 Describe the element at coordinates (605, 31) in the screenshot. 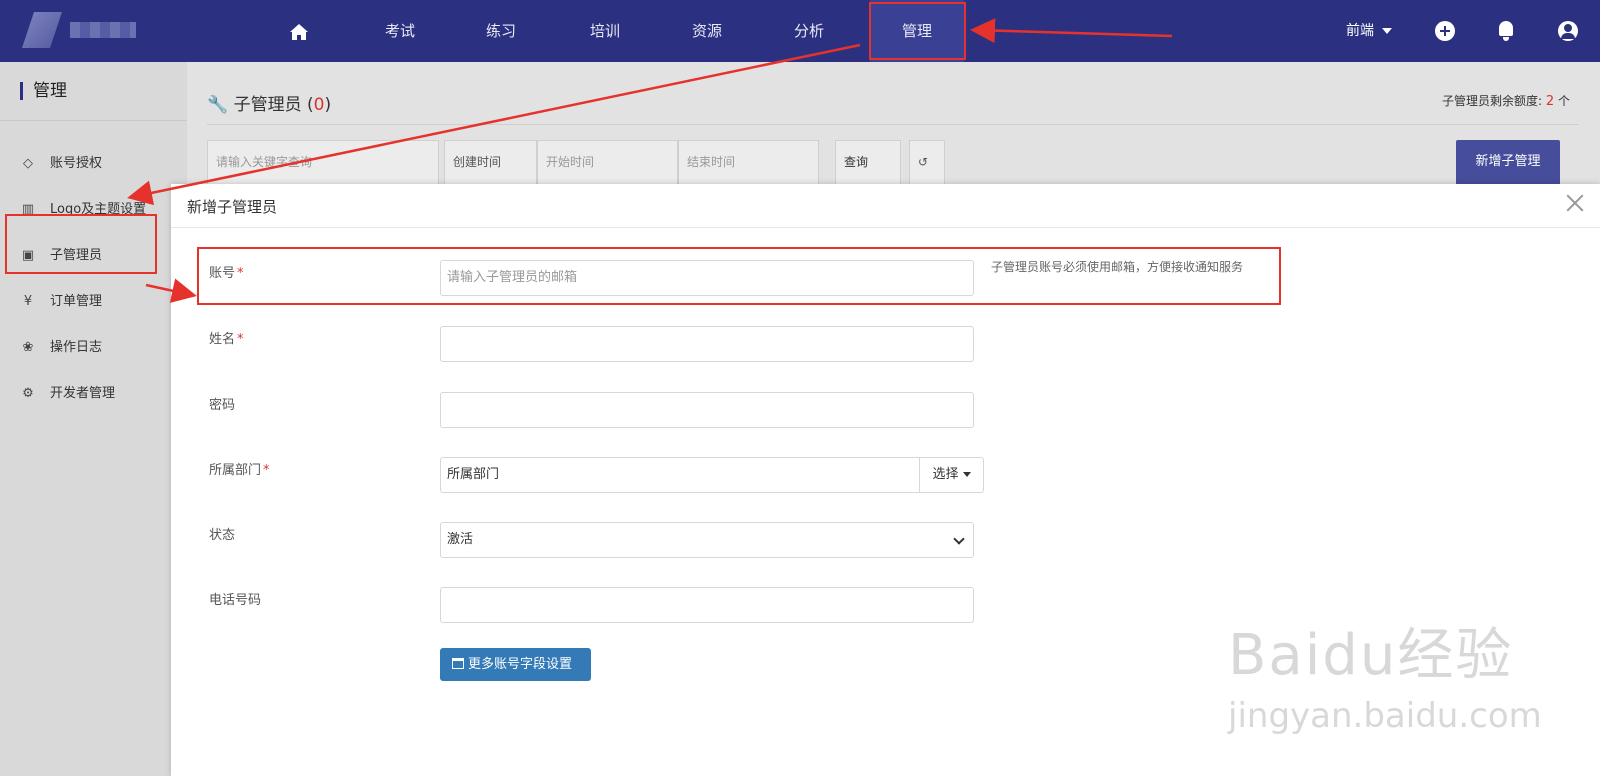

I see `nav-training: 培训` at that location.